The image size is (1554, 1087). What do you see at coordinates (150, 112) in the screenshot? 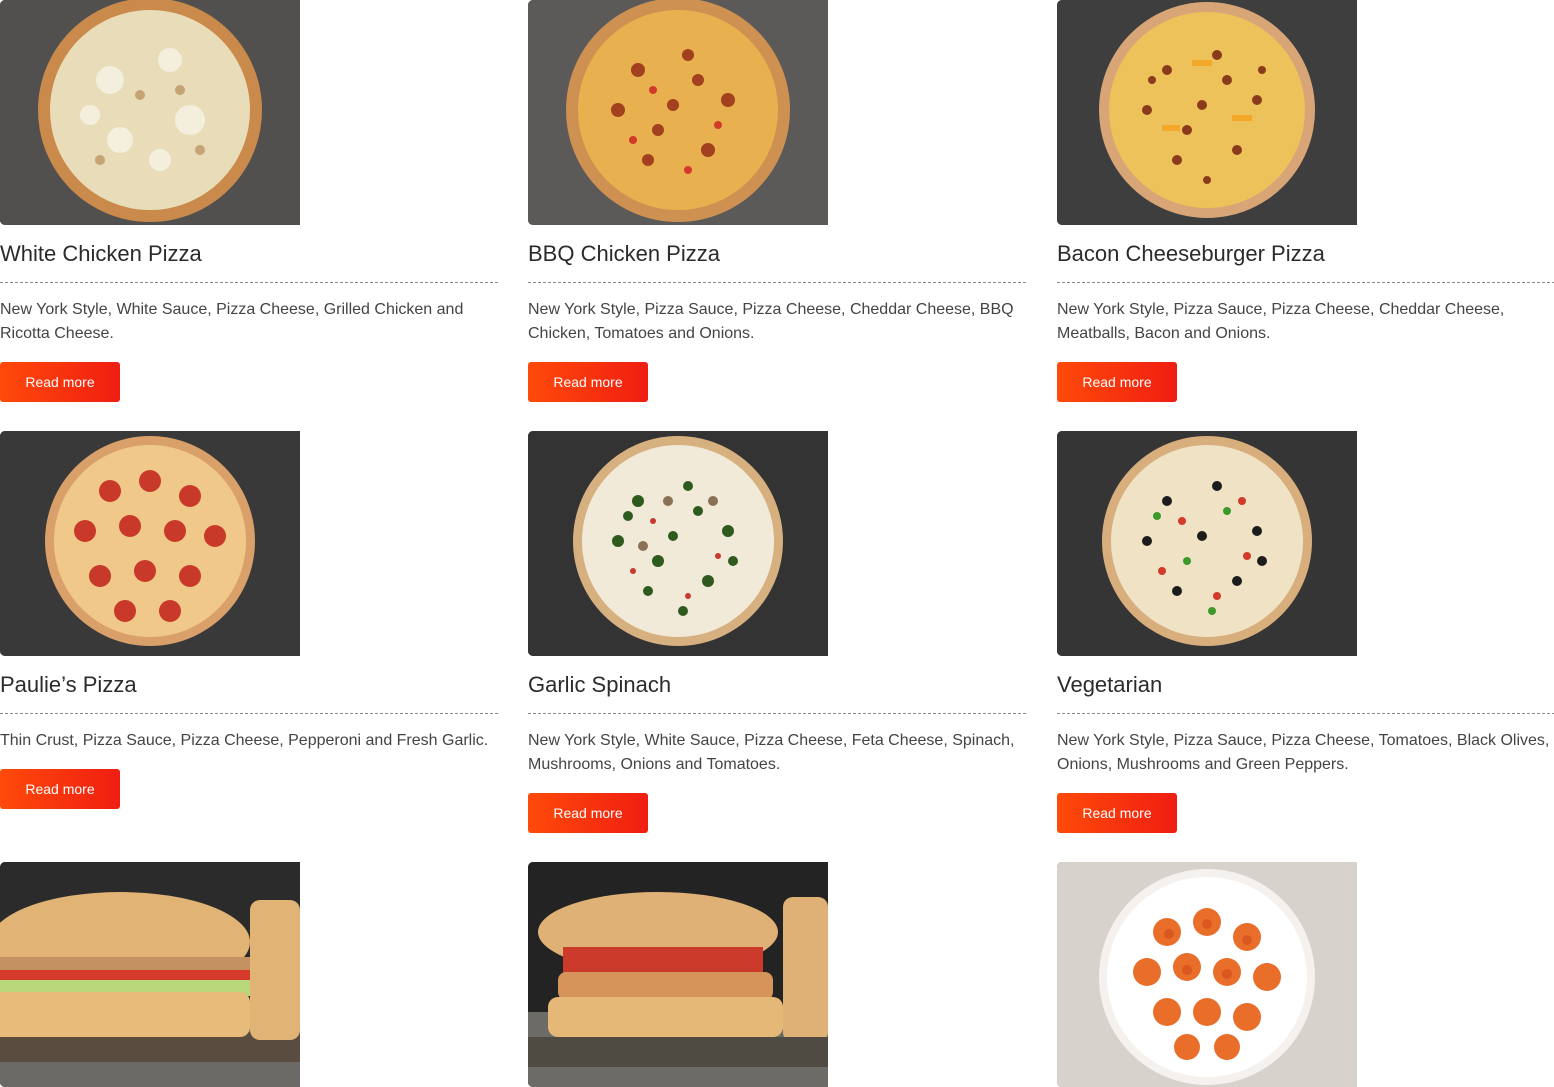
I see `white-chicken-pizza-image` at bounding box center [150, 112].